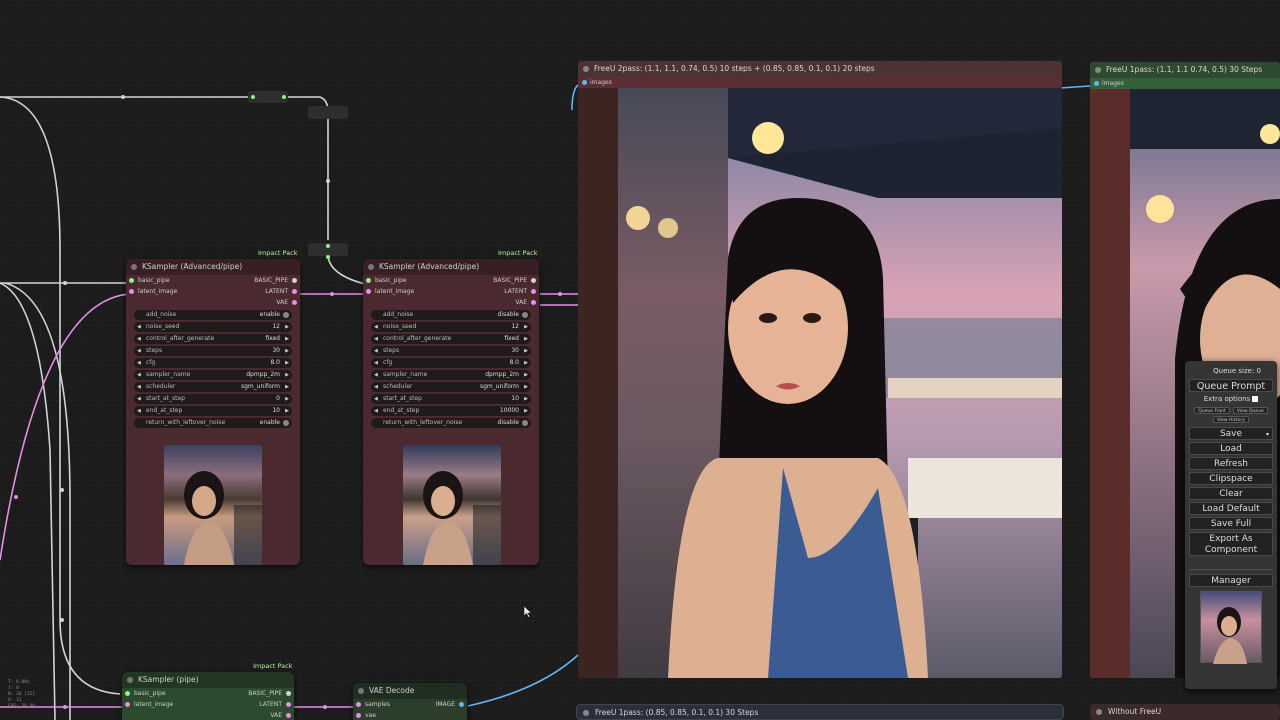 The height and width of the screenshot is (720, 1280). What do you see at coordinates (1231, 433) in the screenshot?
I see `save-button: Save ▾` at bounding box center [1231, 433].